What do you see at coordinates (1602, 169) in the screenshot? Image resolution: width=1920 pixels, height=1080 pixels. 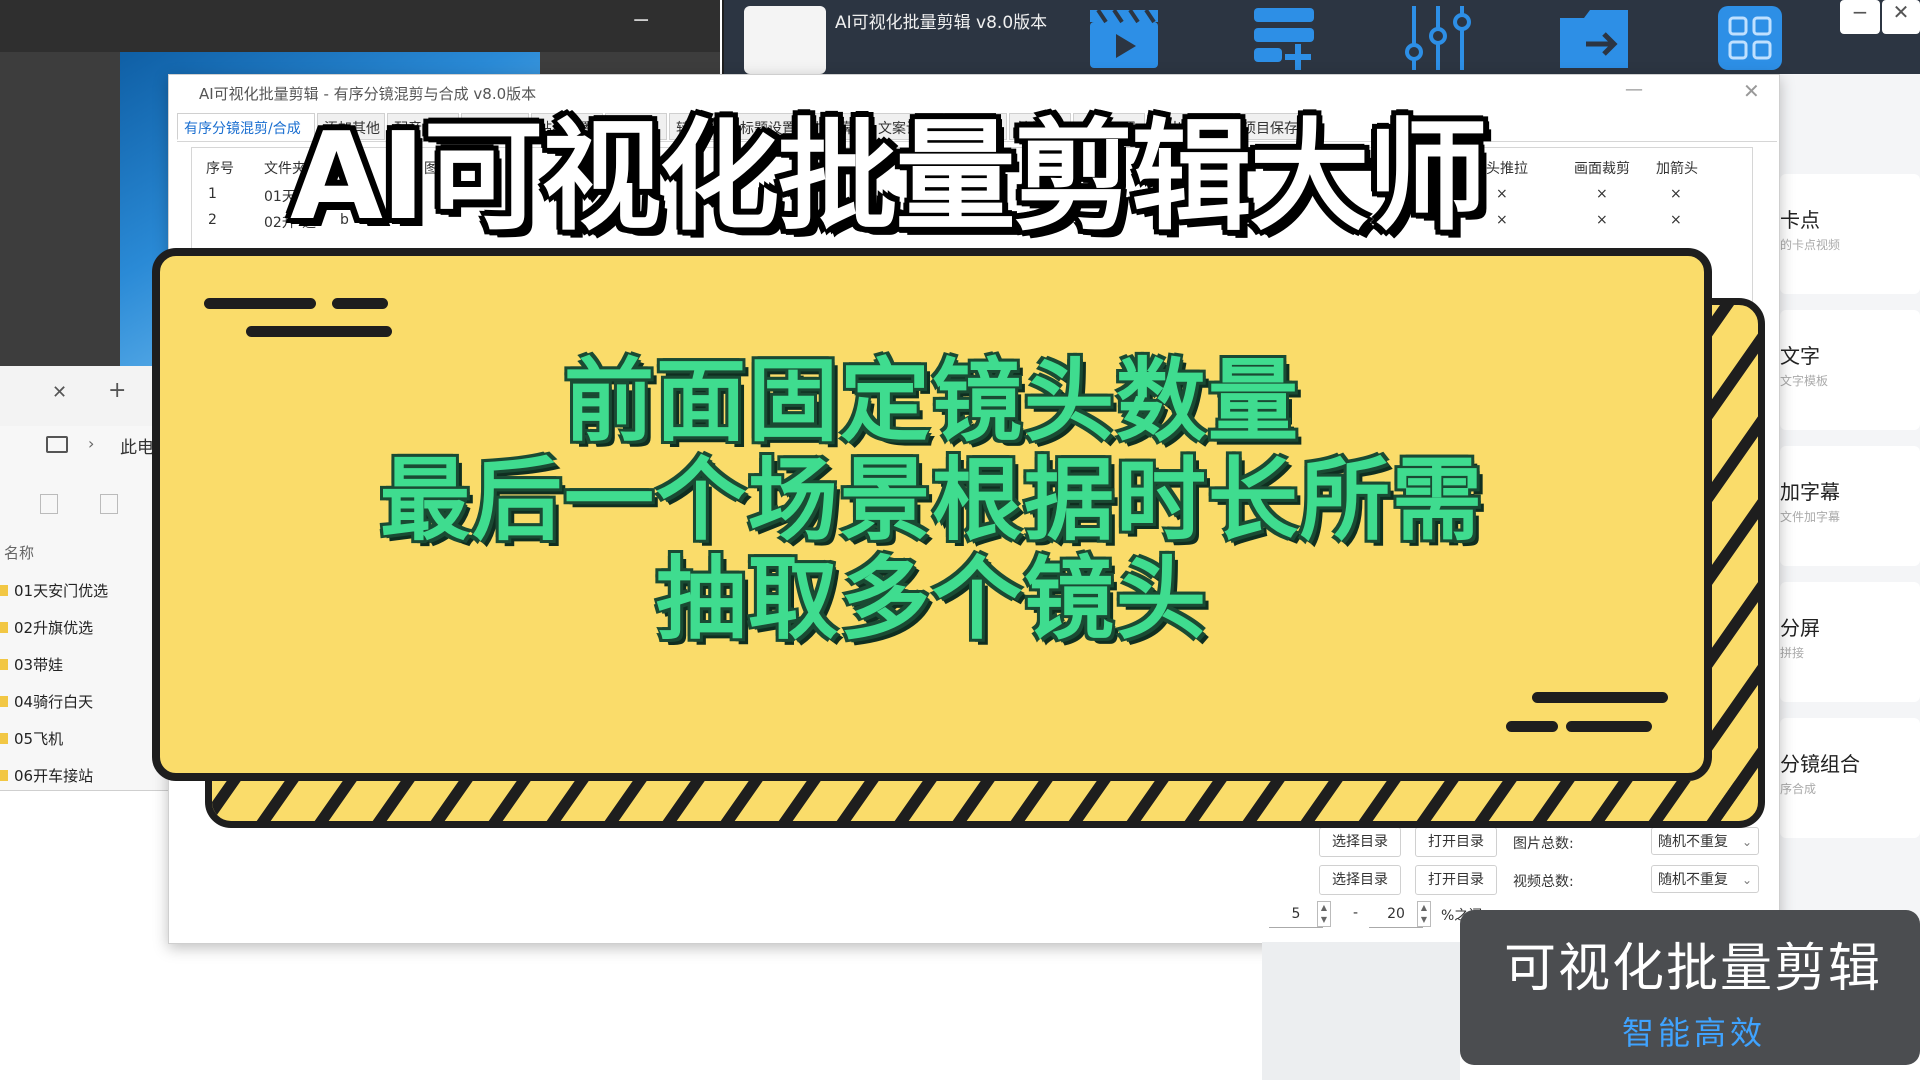 I see `table-header-crop: 画面裁剪` at bounding box center [1602, 169].